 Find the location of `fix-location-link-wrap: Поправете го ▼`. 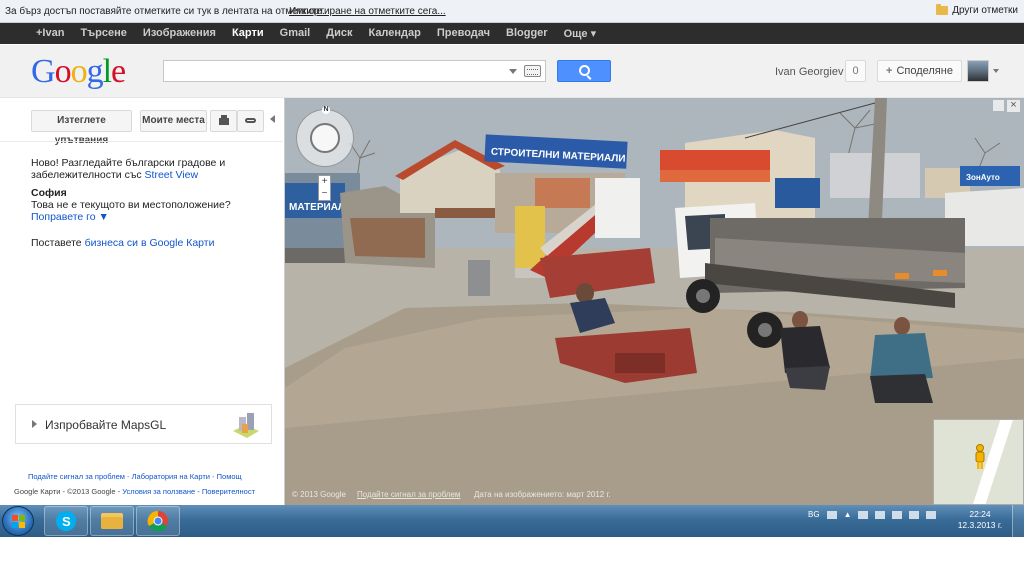

fix-location-link-wrap: Поправете го ▼ is located at coordinates (70, 217).